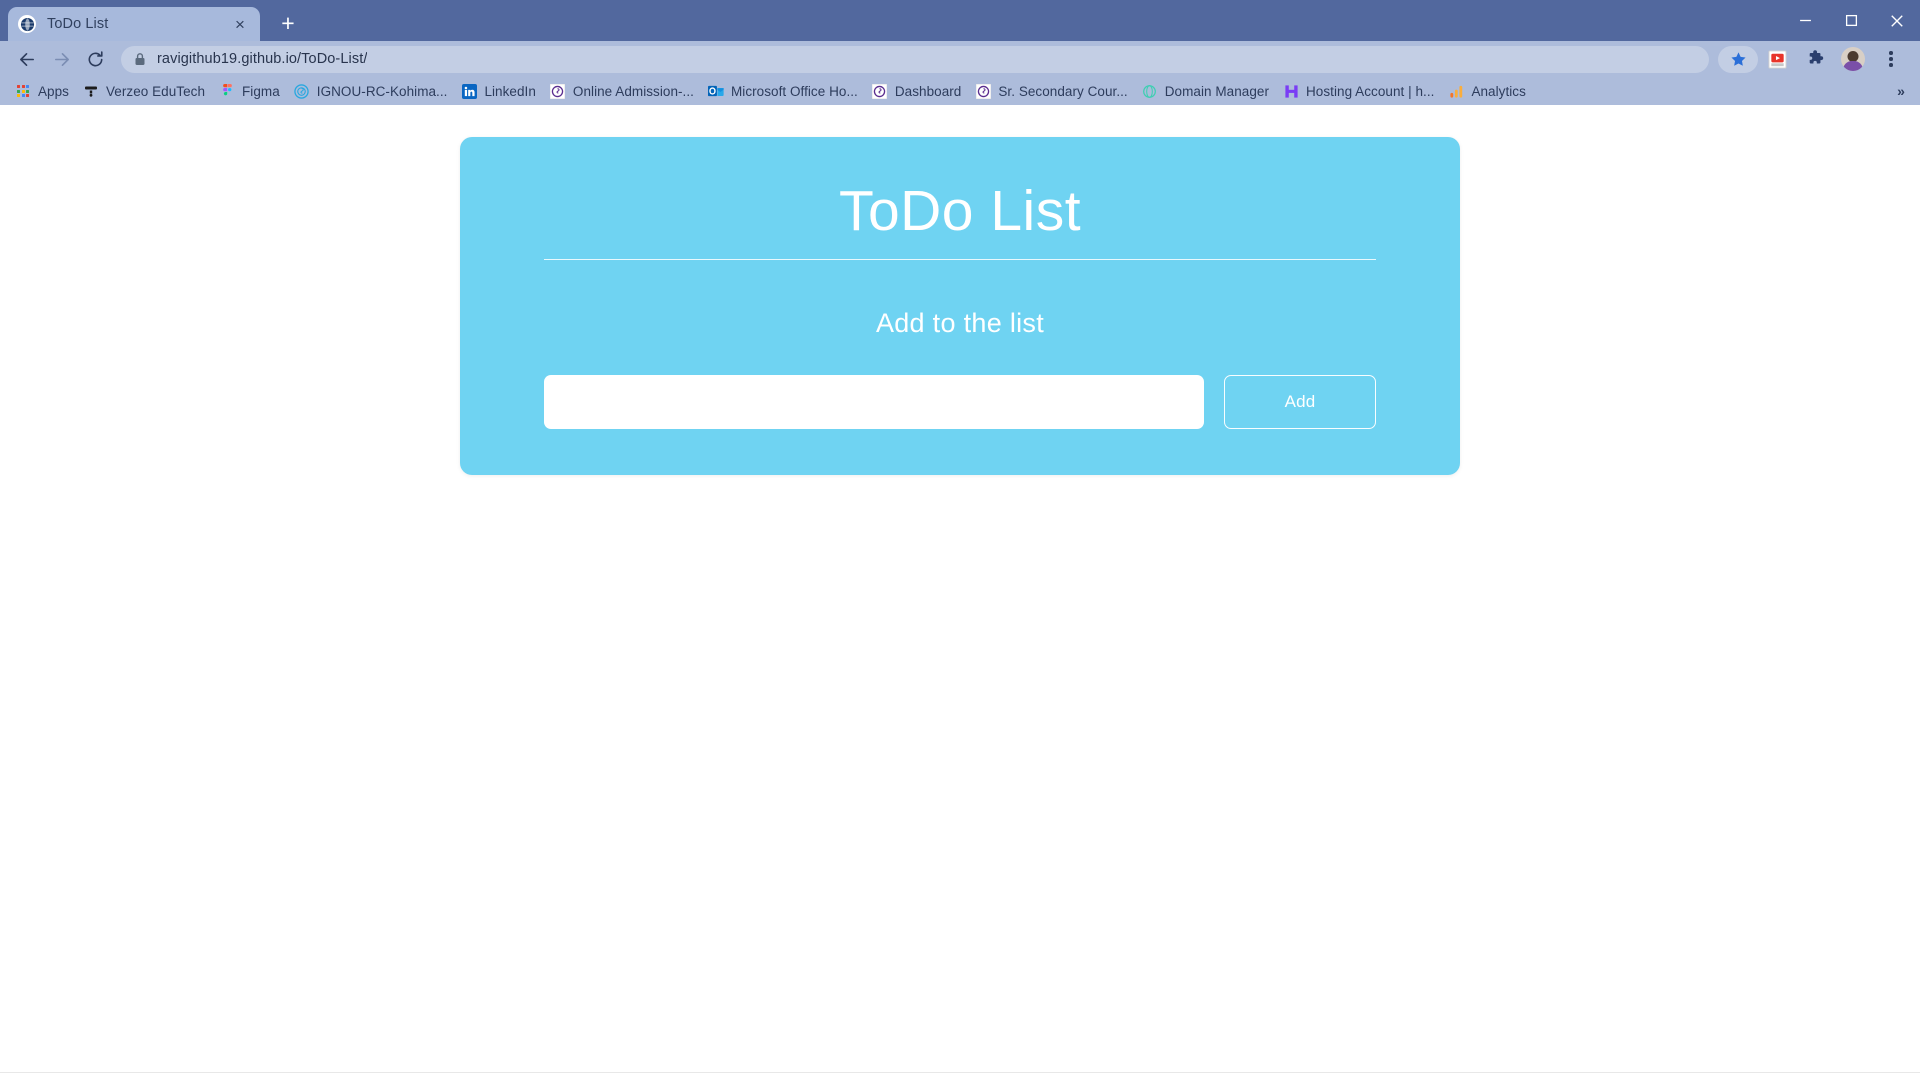  Describe the element at coordinates (1777, 59) in the screenshot. I see `extension-icon` at that location.